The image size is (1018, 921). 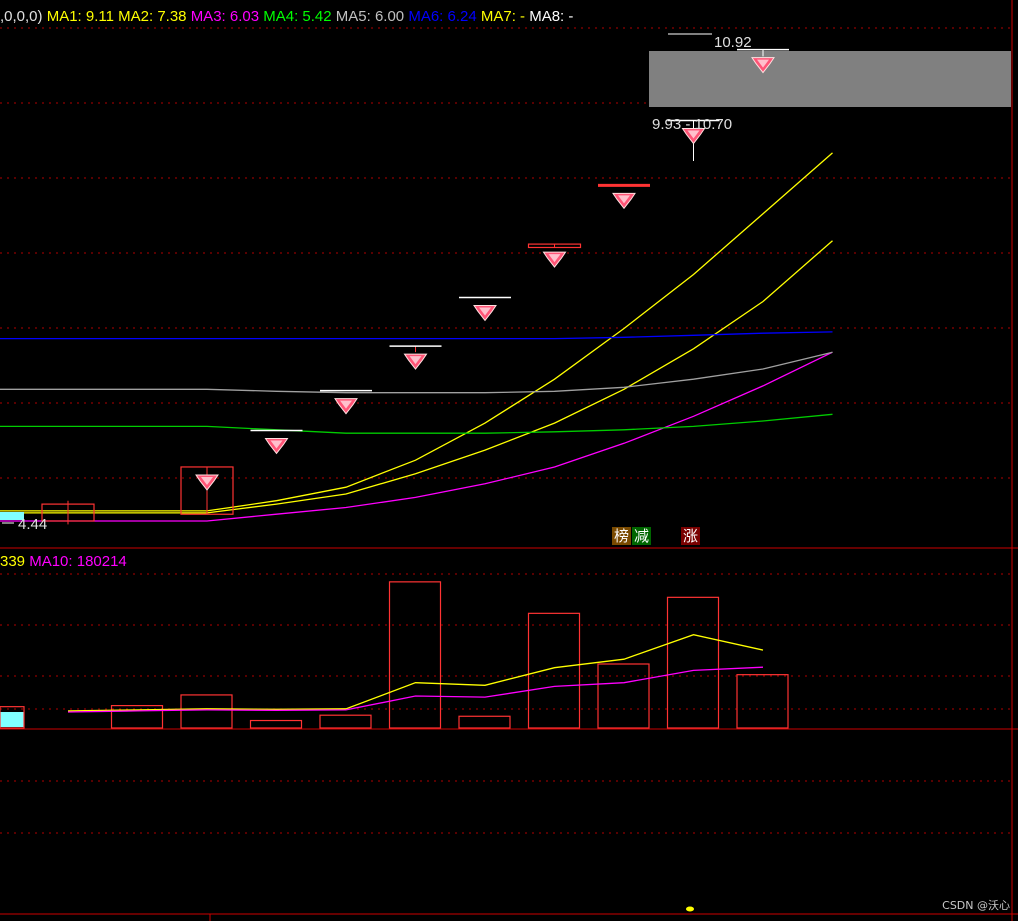 What do you see at coordinates (622, 536) in the screenshot?
I see `tag-badge-1: 榜` at bounding box center [622, 536].